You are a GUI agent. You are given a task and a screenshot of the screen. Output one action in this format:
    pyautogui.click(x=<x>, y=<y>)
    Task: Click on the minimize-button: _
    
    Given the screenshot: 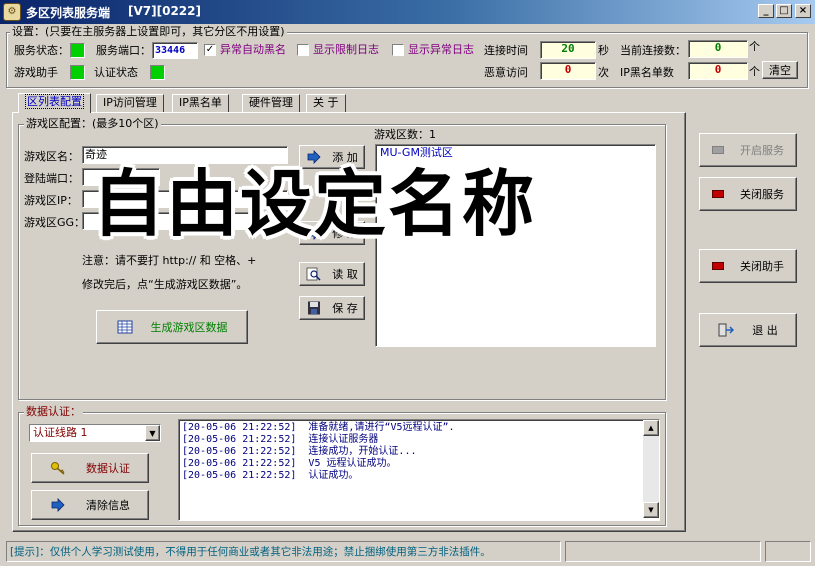 What is the action you would take?
    pyautogui.click(x=766, y=11)
    